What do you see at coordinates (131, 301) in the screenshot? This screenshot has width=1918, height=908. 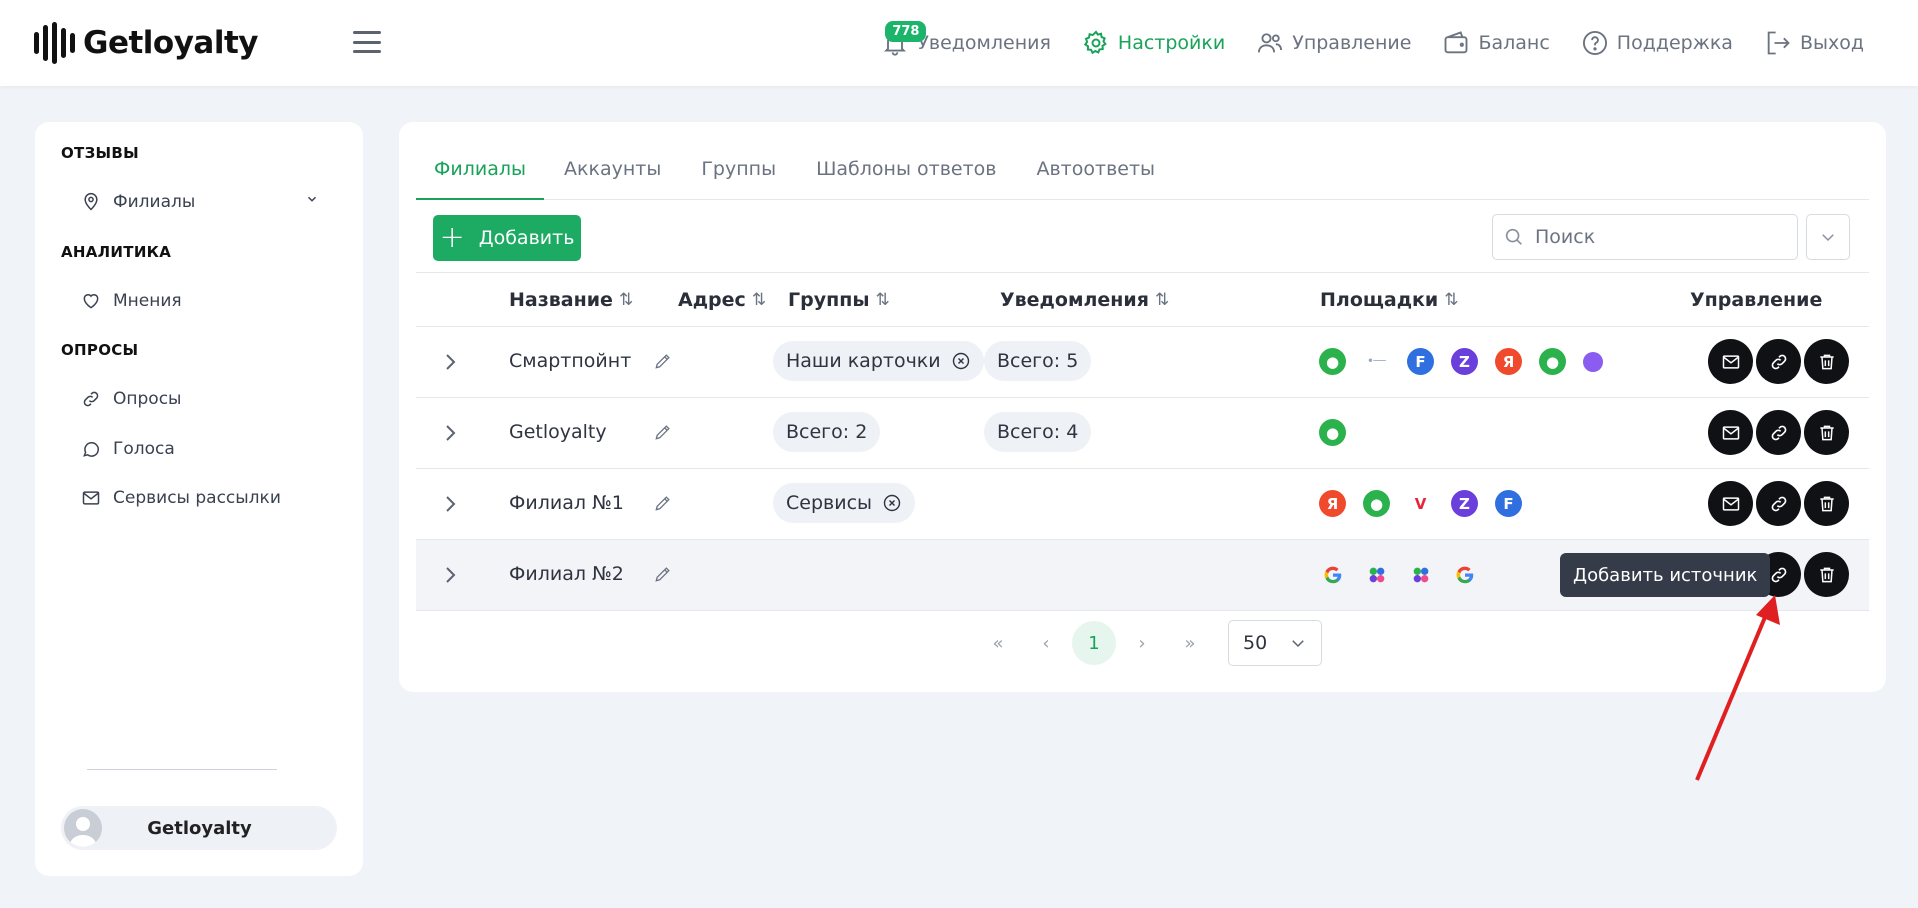 I see `sidebar-item-opinions: Мнения` at bounding box center [131, 301].